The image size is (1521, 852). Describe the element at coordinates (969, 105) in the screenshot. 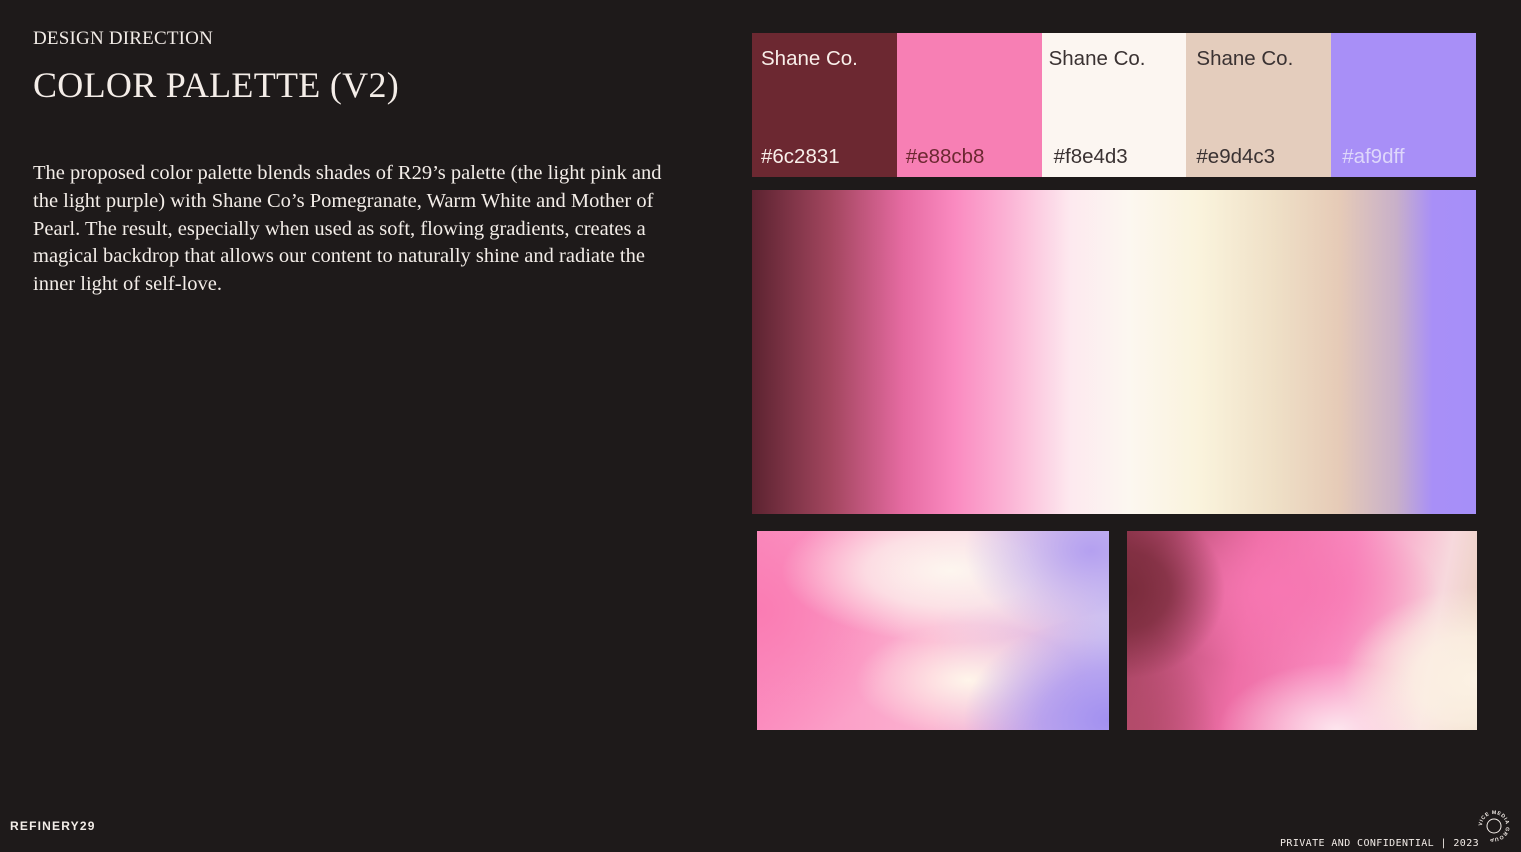

I see `swatch-light-pink: #e88cb8` at that location.